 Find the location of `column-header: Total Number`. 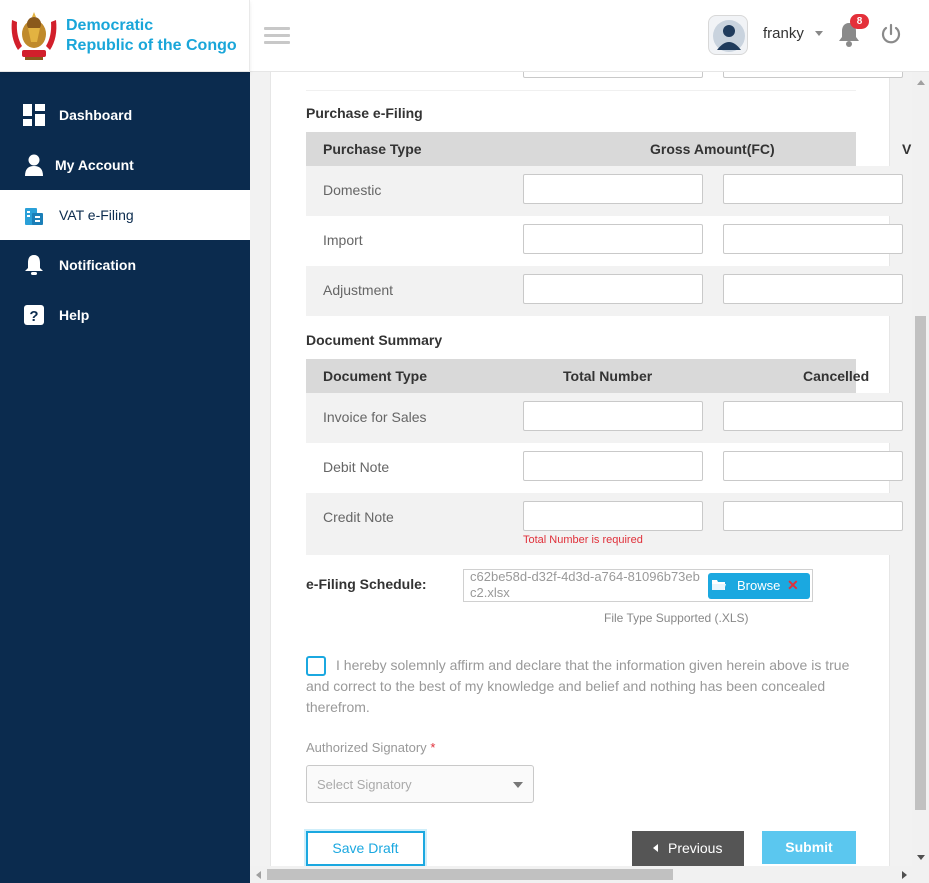

column-header: Total Number is located at coordinates (608, 376).